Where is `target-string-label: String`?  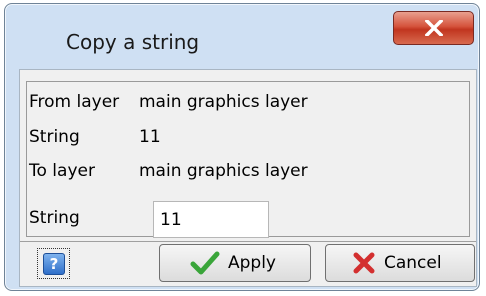
target-string-label: String is located at coordinates (54, 218).